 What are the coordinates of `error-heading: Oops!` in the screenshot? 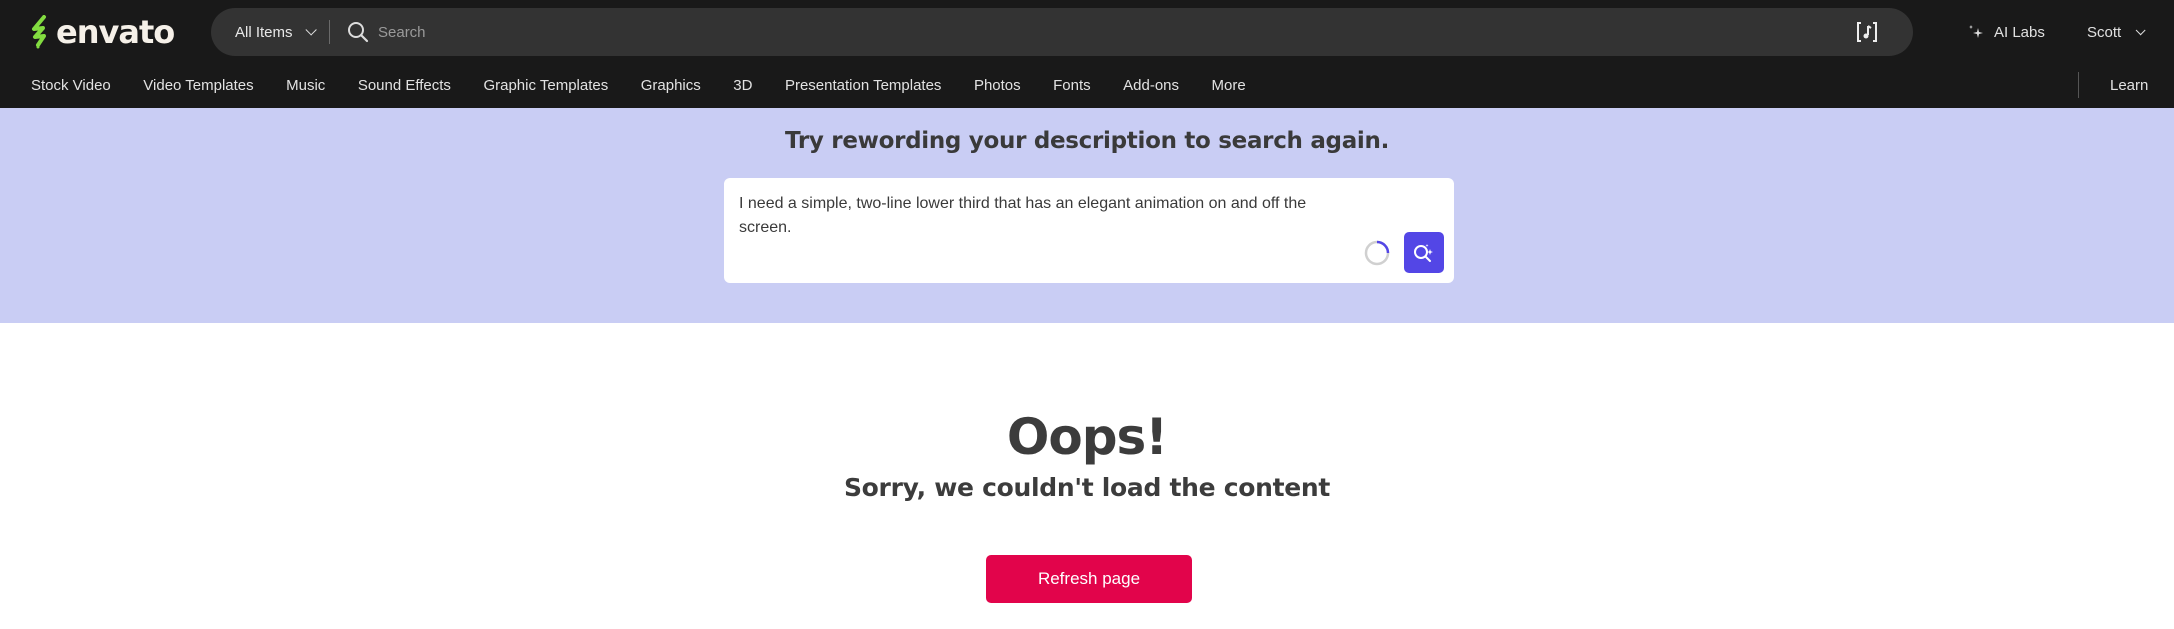 It's located at (1087, 437).